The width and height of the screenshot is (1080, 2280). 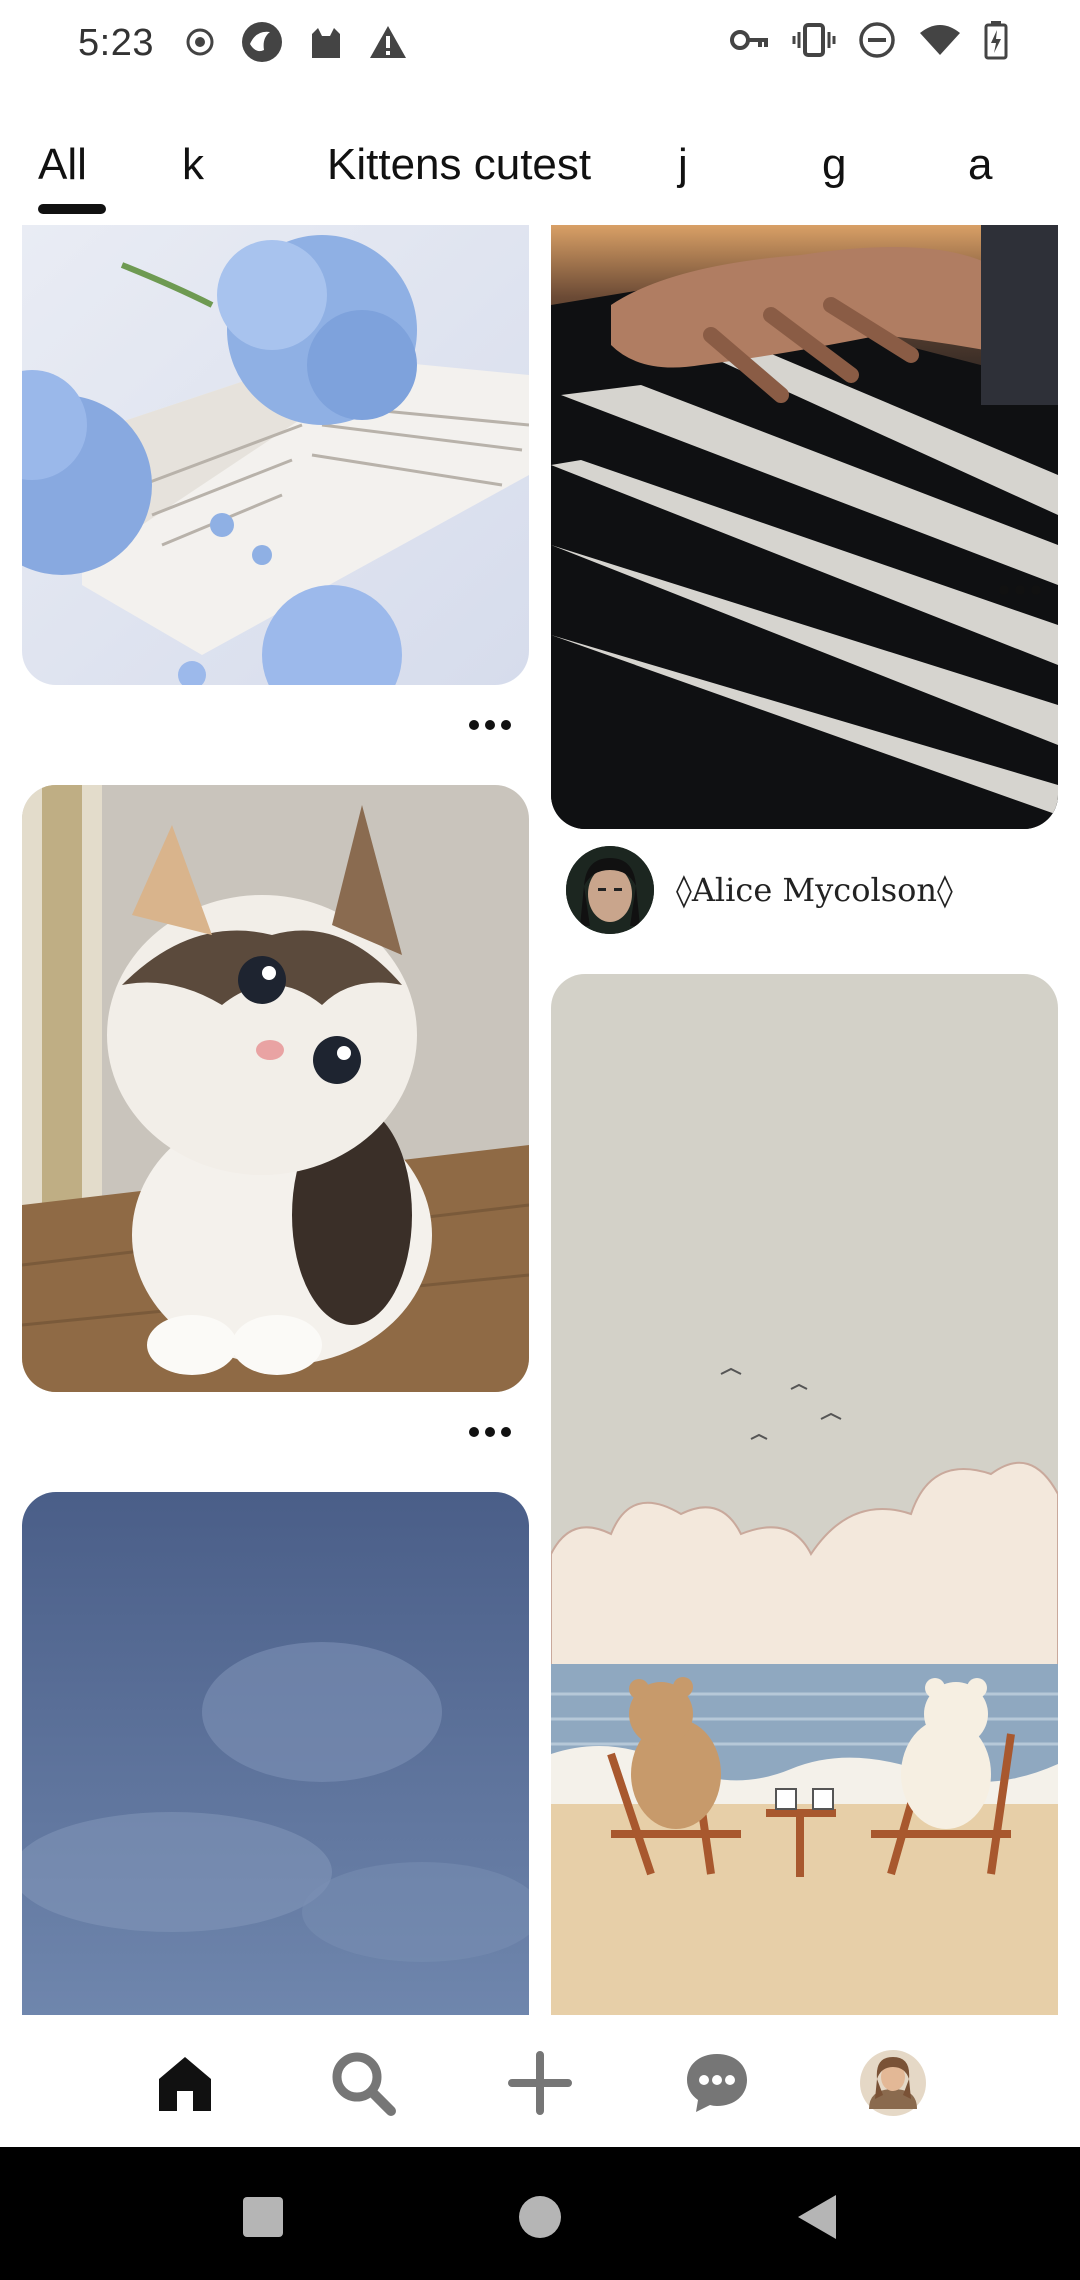 What do you see at coordinates (814, 40) in the screenshot?
I see `vibrate-icon` at bounding box center [814, 40].